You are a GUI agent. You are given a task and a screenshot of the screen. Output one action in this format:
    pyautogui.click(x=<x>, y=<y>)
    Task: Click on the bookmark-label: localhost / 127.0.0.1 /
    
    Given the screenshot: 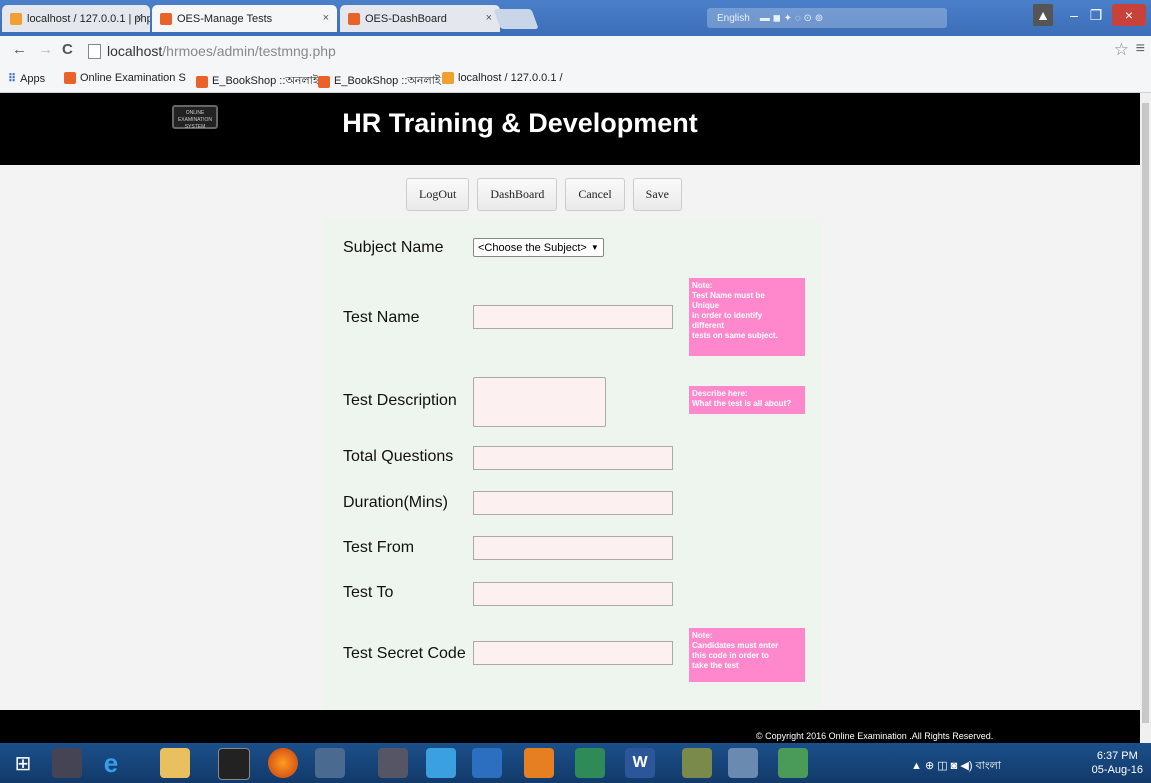 What is the action you would take?
    pyautogui.click(x=510, y=78)
    